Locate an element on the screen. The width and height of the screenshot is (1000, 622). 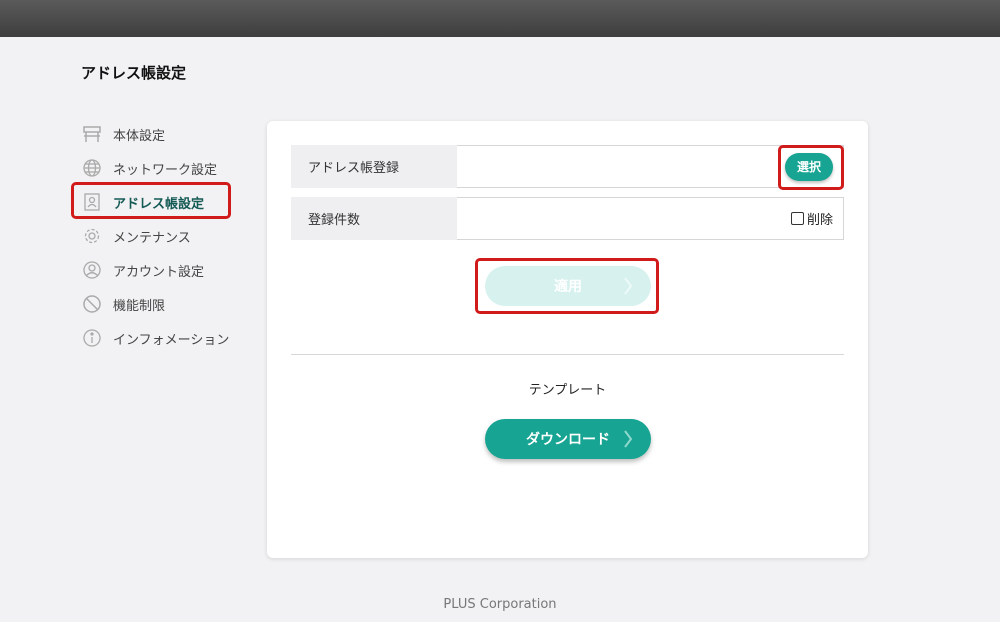
apply-button: 適用 is located at coordinates (568, 286).